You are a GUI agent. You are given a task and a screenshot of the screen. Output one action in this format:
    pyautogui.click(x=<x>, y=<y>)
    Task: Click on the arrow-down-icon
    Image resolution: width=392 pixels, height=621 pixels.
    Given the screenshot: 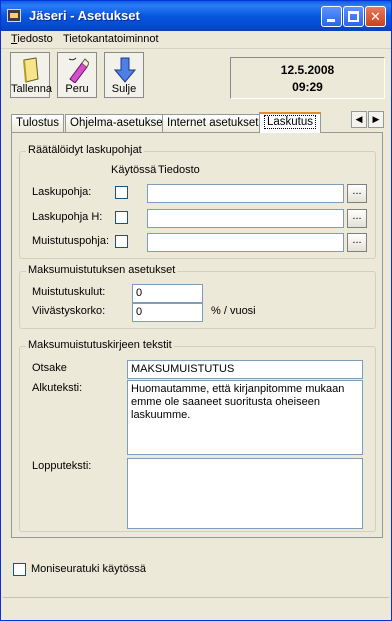 What is the action you would take?
    pyautogui.click(x=125, y=70)
    